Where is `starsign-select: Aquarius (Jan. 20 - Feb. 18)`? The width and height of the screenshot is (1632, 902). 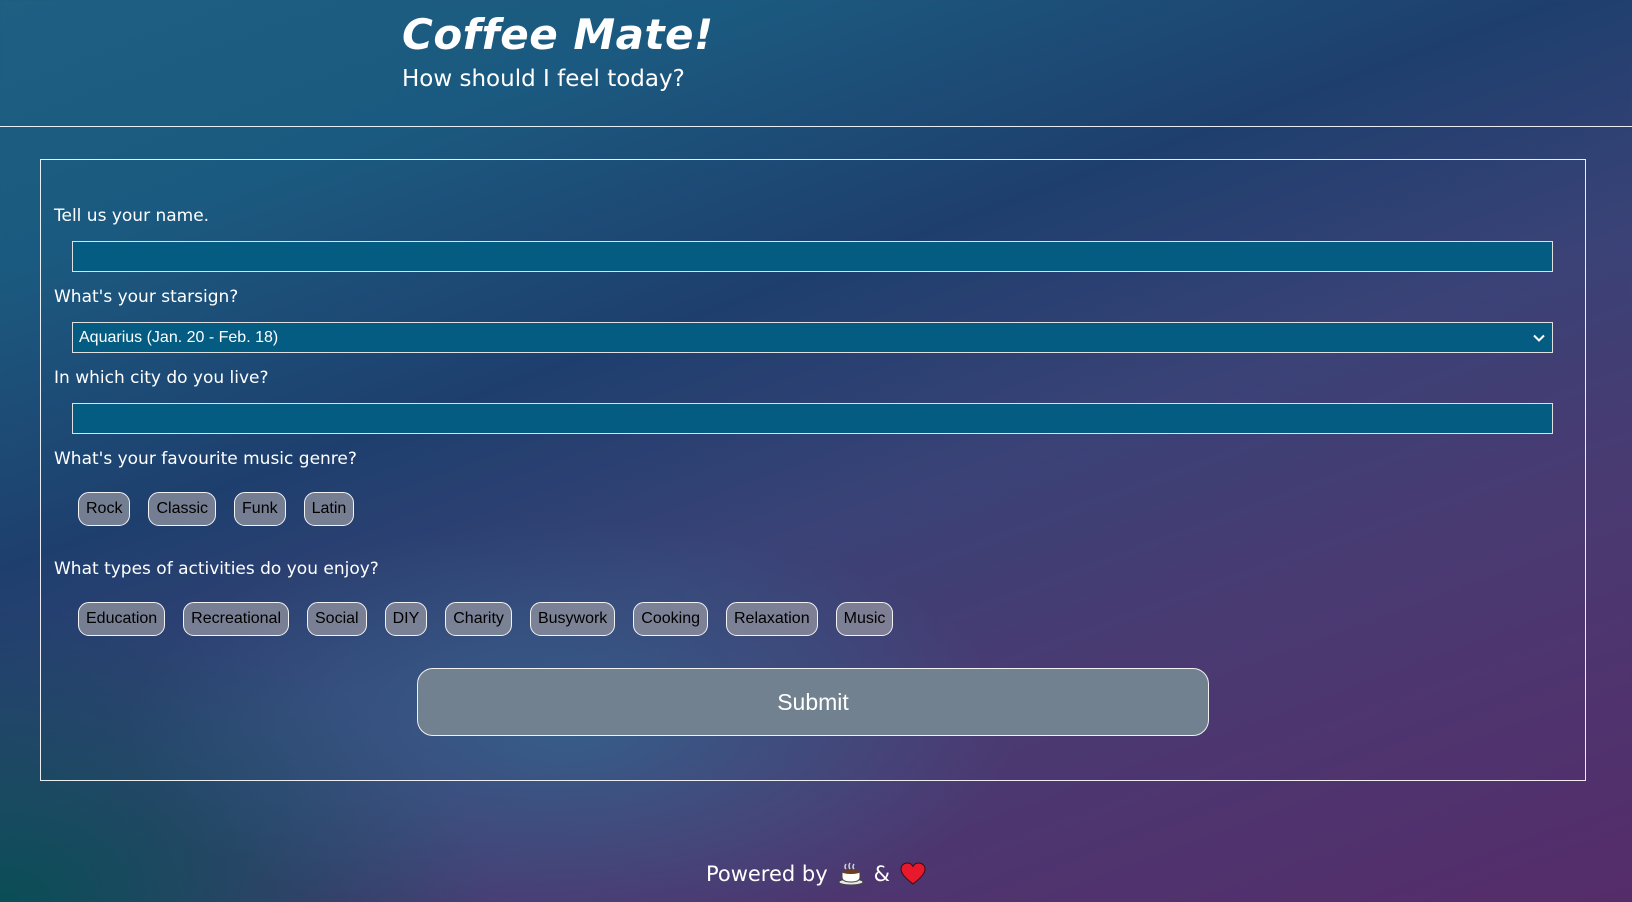 starsign-select: Aquarius (Jan. 20 - Feb. 18) is located at coordinates (812, 337).